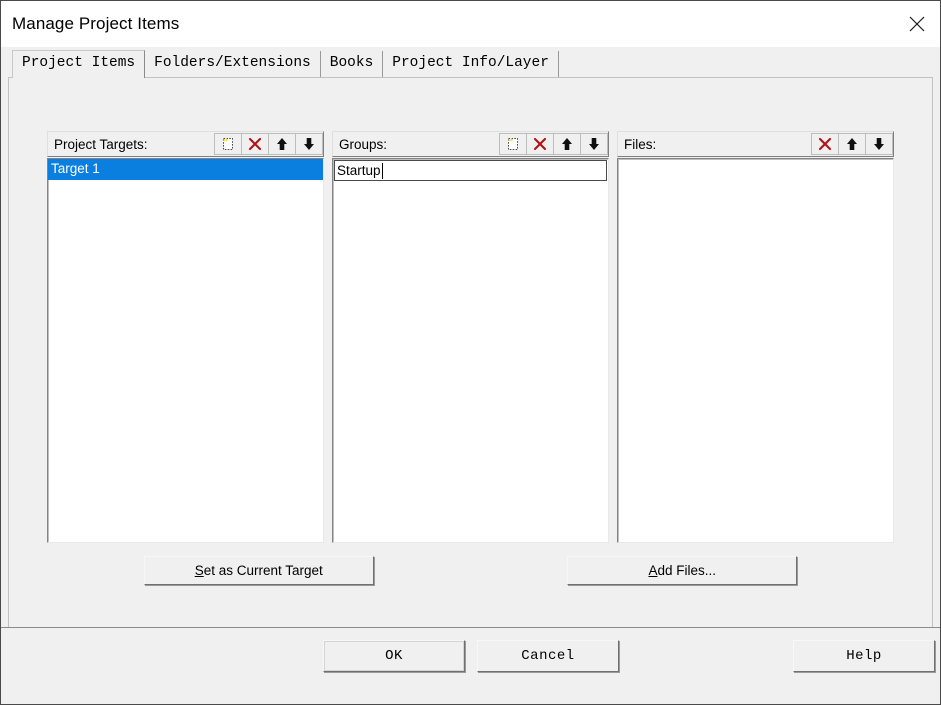  I want to click on groups-header: Groups:, so click(470, 144).